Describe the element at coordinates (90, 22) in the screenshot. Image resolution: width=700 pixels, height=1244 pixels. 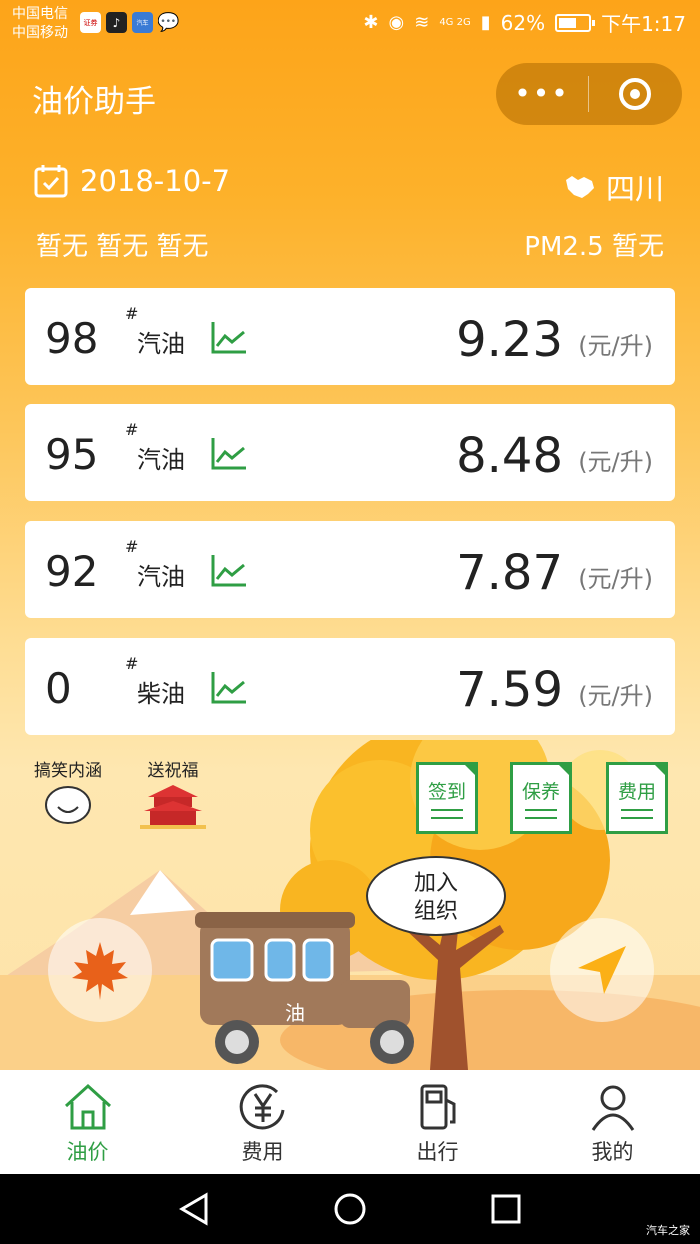
I see `securities-app-icon: 证券` at that location.